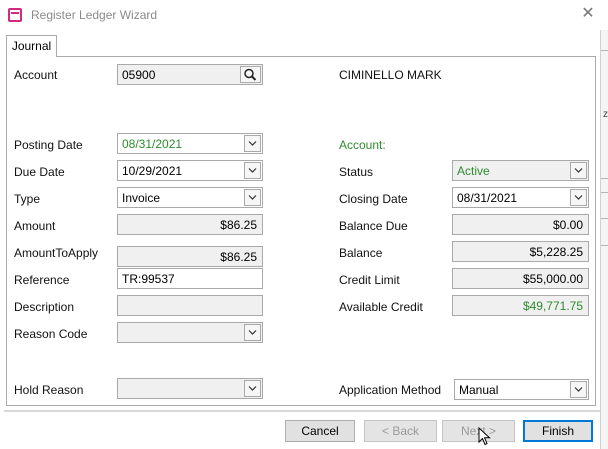  I want to click on status-select: Active, so click(520, 170).